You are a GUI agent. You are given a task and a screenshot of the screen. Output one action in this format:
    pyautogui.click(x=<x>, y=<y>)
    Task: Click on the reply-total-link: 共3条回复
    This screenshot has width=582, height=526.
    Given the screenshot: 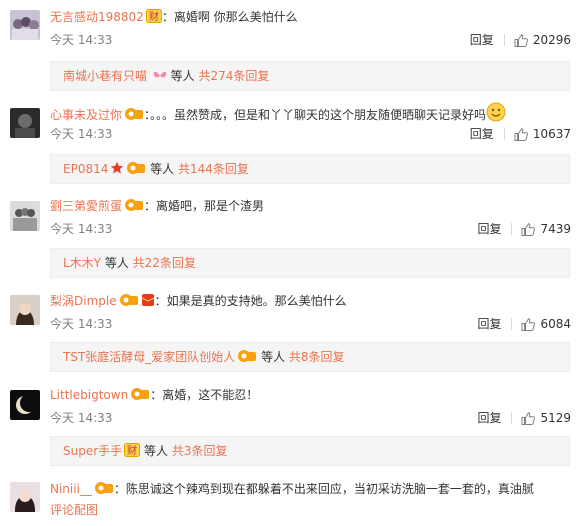 What is the action you would take?
    pyautogui.click(x=200, y=451)
    